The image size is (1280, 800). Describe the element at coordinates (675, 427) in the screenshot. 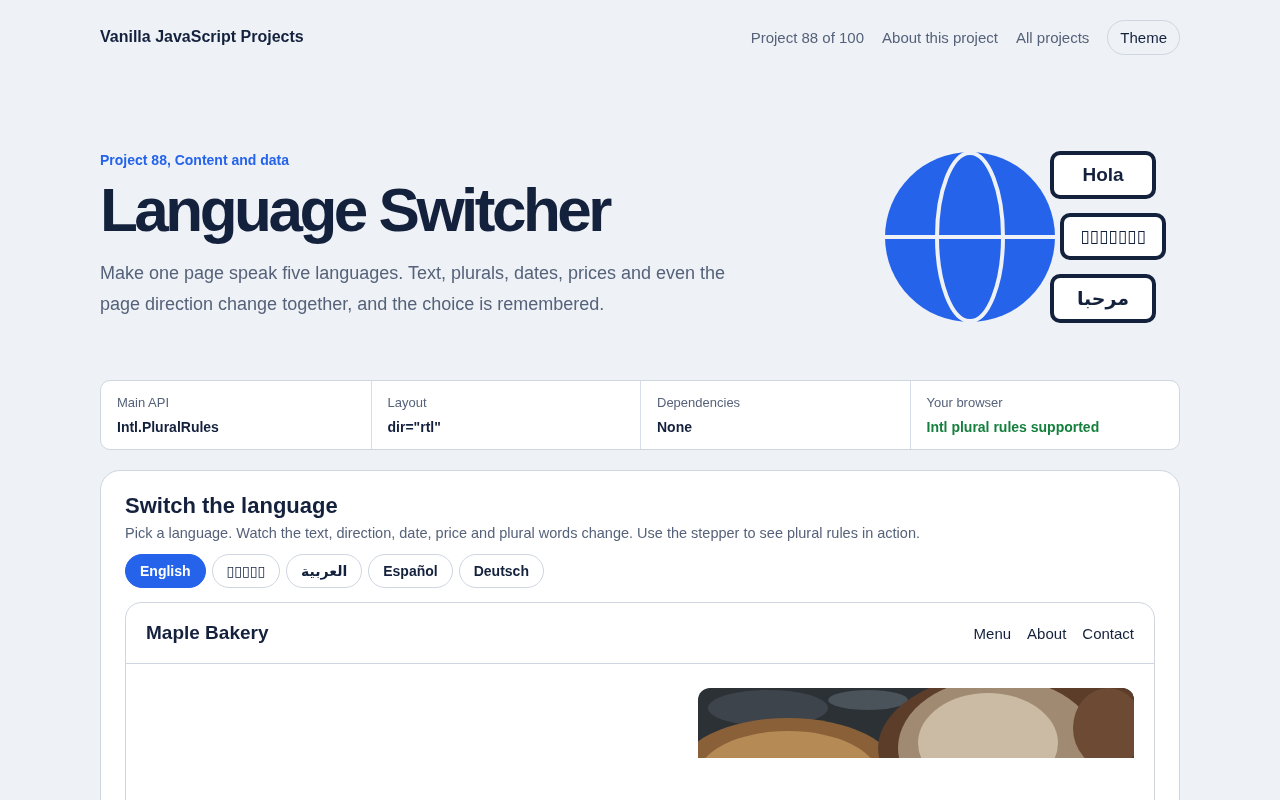

I see `fact-value: None` at that location.